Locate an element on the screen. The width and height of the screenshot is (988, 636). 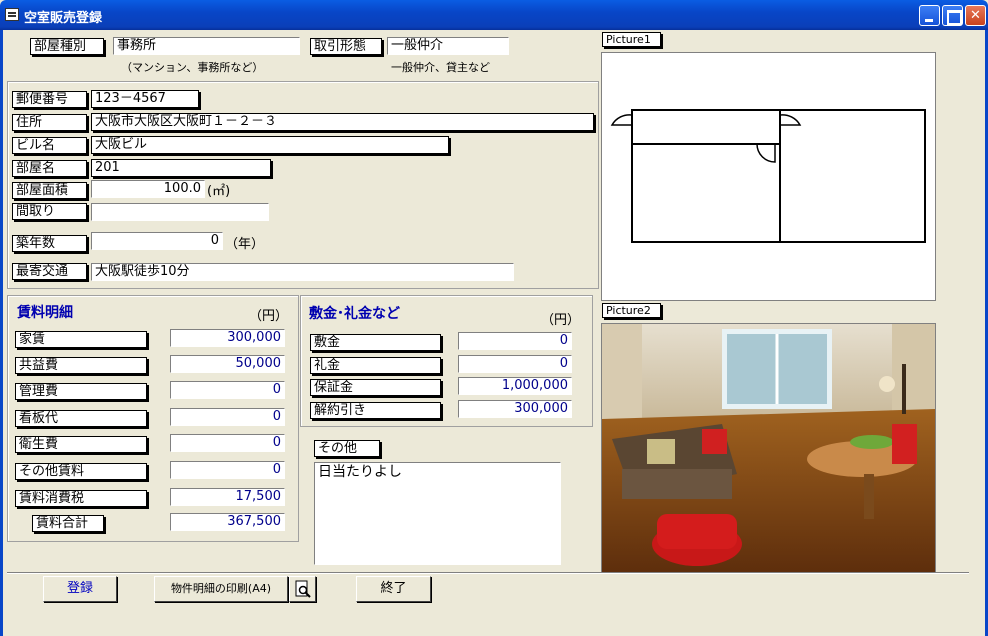
rent-item-field: 17,500 is located at coordinates (227, 497).